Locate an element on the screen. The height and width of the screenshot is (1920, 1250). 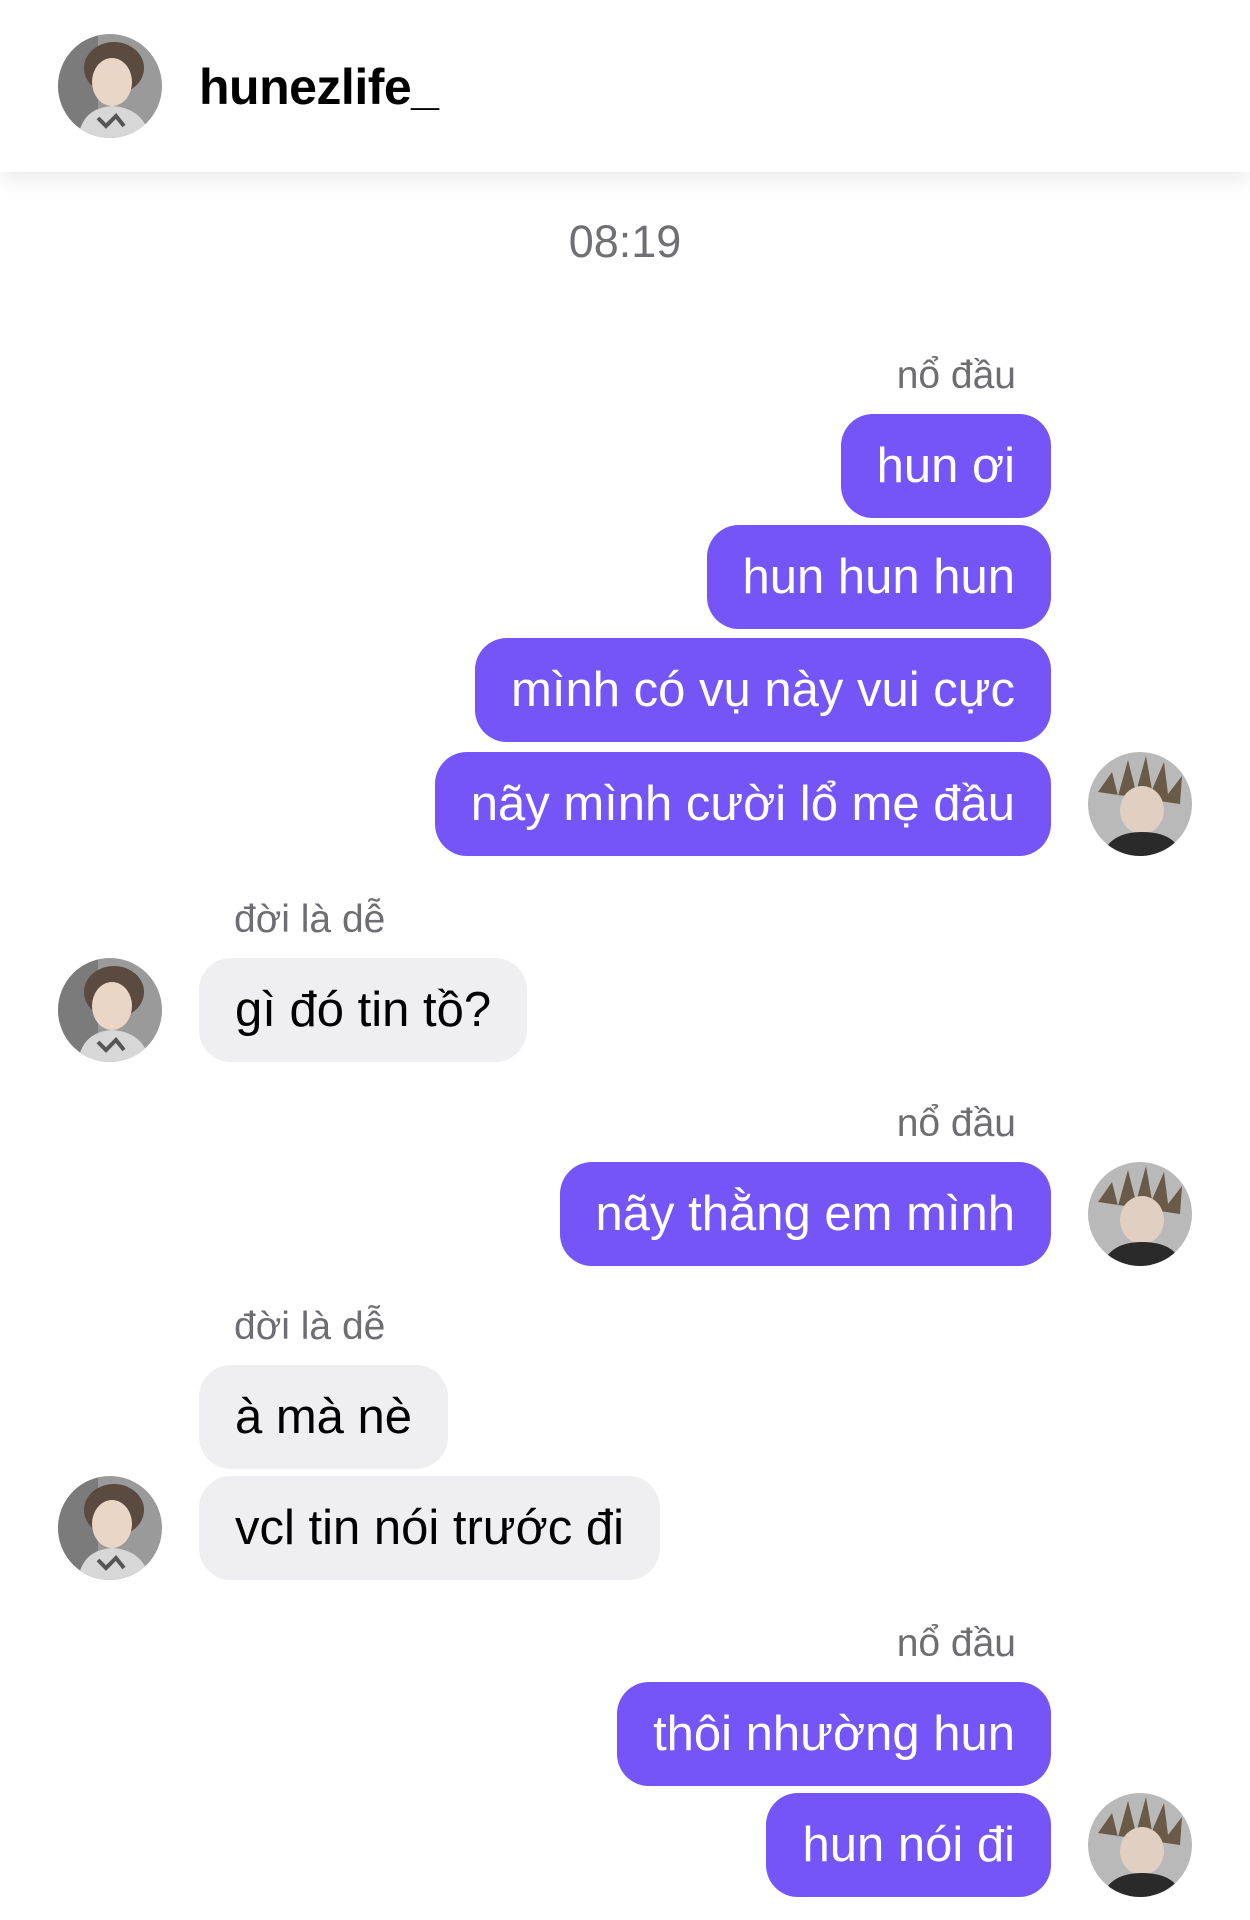
outgoing-message-bubble: hun hun hun is located at coordinates (878, 577).